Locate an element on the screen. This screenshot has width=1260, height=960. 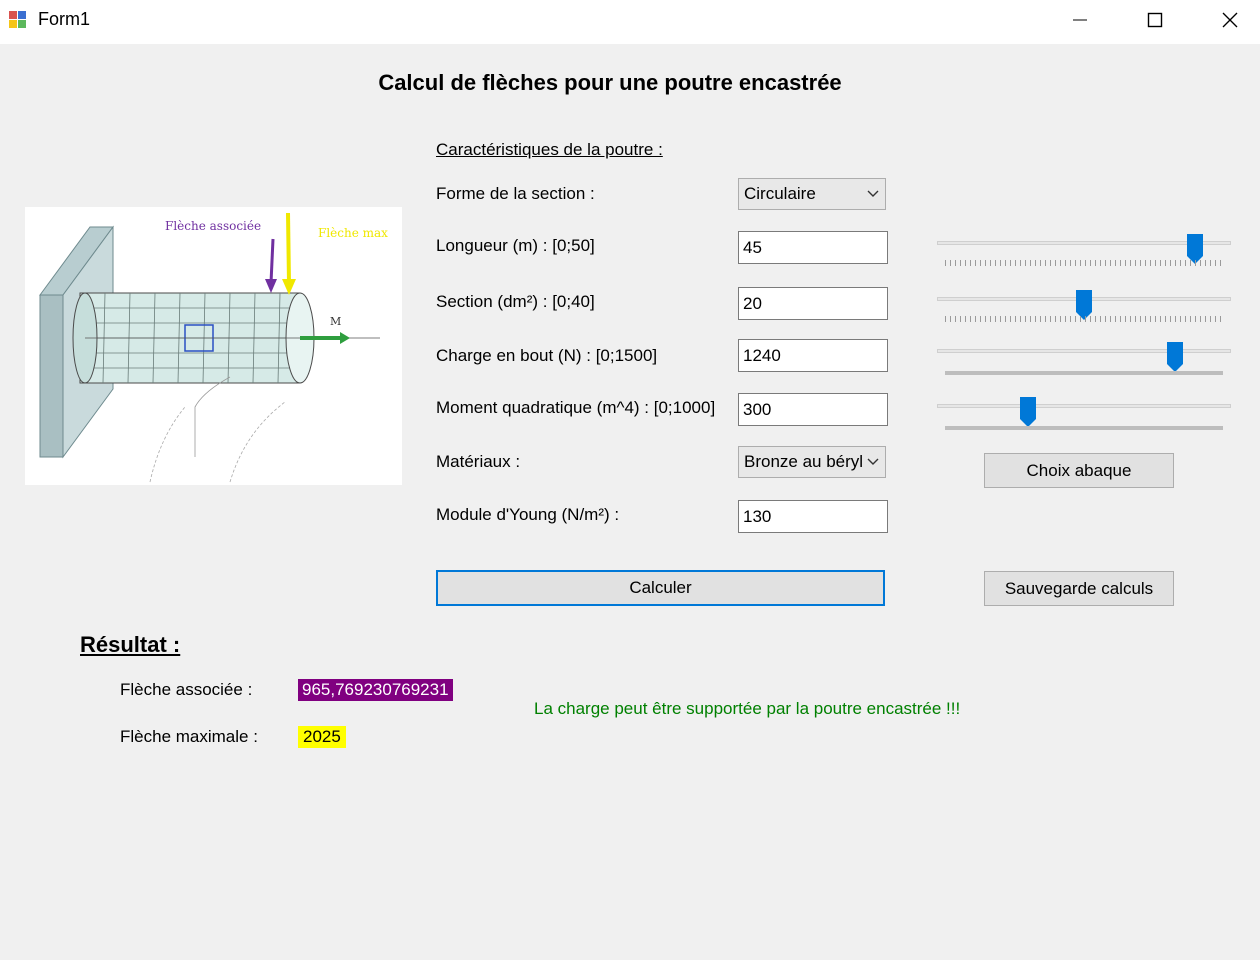
characteristics-heading: Caractéristiques de la poutre : is located at coordinates (549, 149).